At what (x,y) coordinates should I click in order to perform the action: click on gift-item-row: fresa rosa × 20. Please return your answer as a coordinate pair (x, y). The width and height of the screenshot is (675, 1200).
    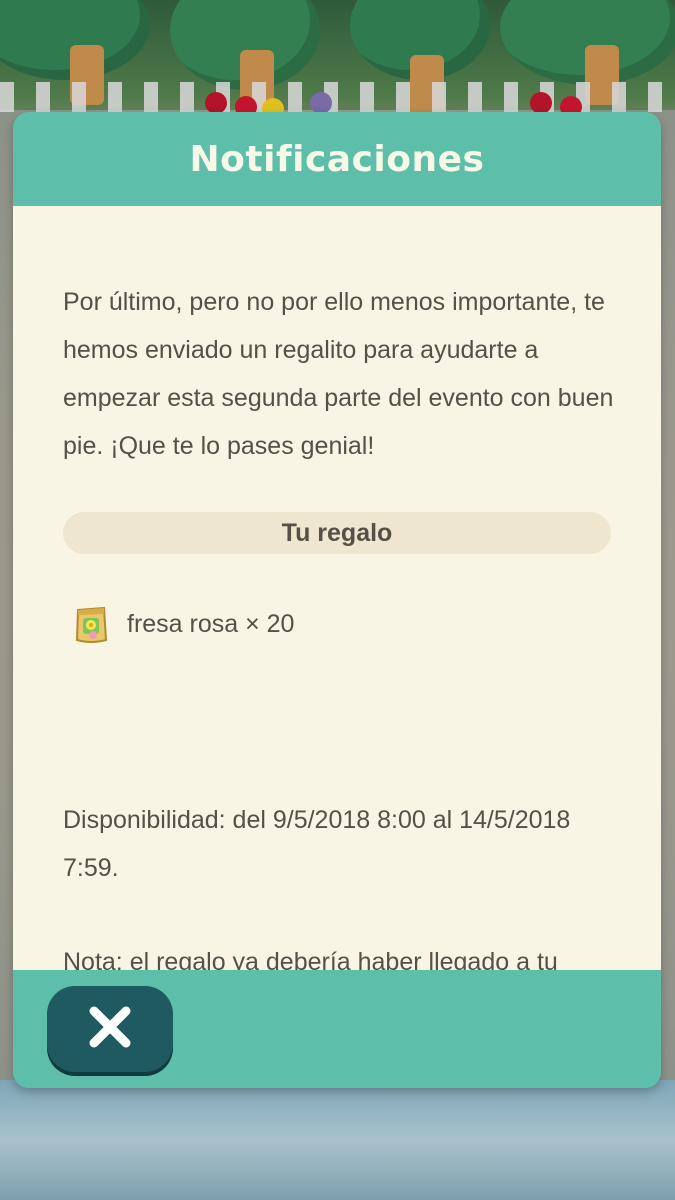
    Looking at the image, I should click on (183, 624).